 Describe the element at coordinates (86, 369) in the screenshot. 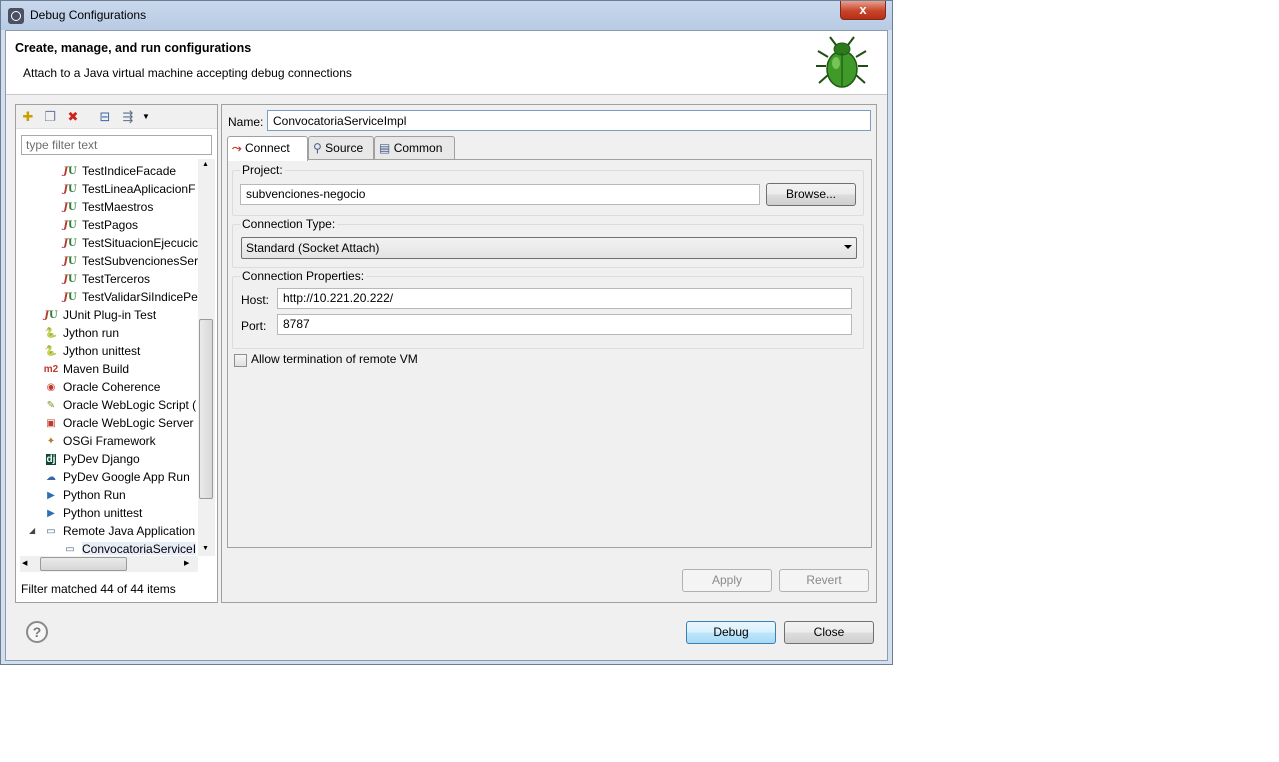

I see `tree-item: m2 Maven Build` at that location.